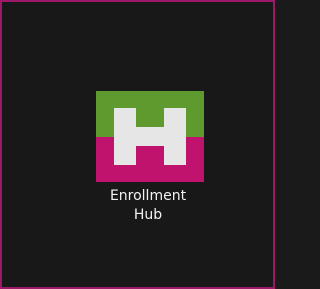  Describe the element at coordinates (148, 215) in the screenshot. I see `app-label-line2: Hub` at that location.